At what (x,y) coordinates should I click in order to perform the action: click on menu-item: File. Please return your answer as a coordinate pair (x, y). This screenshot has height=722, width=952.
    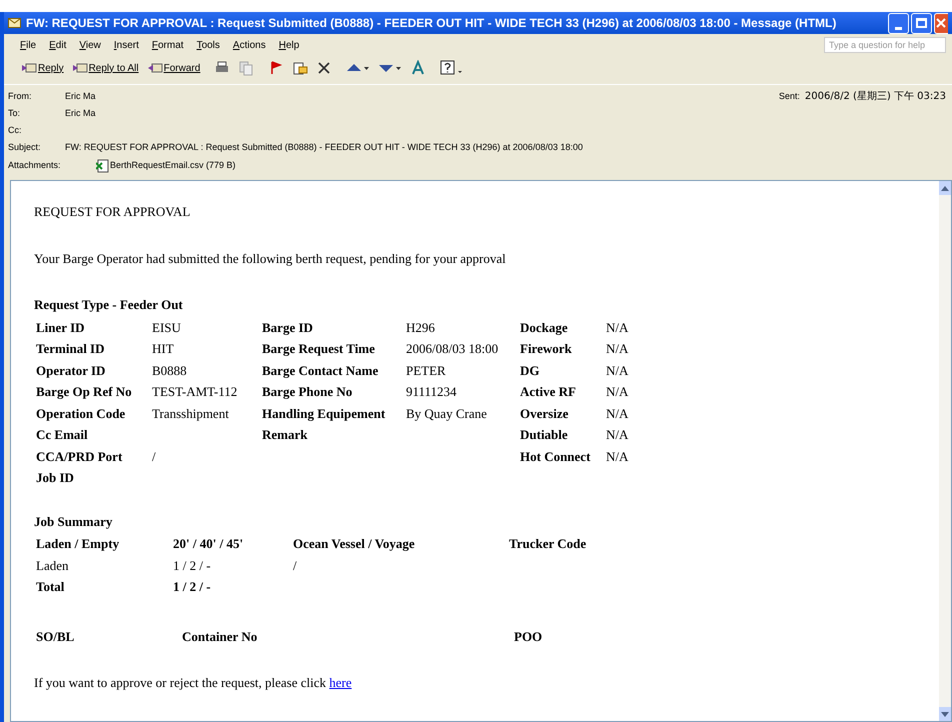
    Looking at the image, I should click on (28, 45).